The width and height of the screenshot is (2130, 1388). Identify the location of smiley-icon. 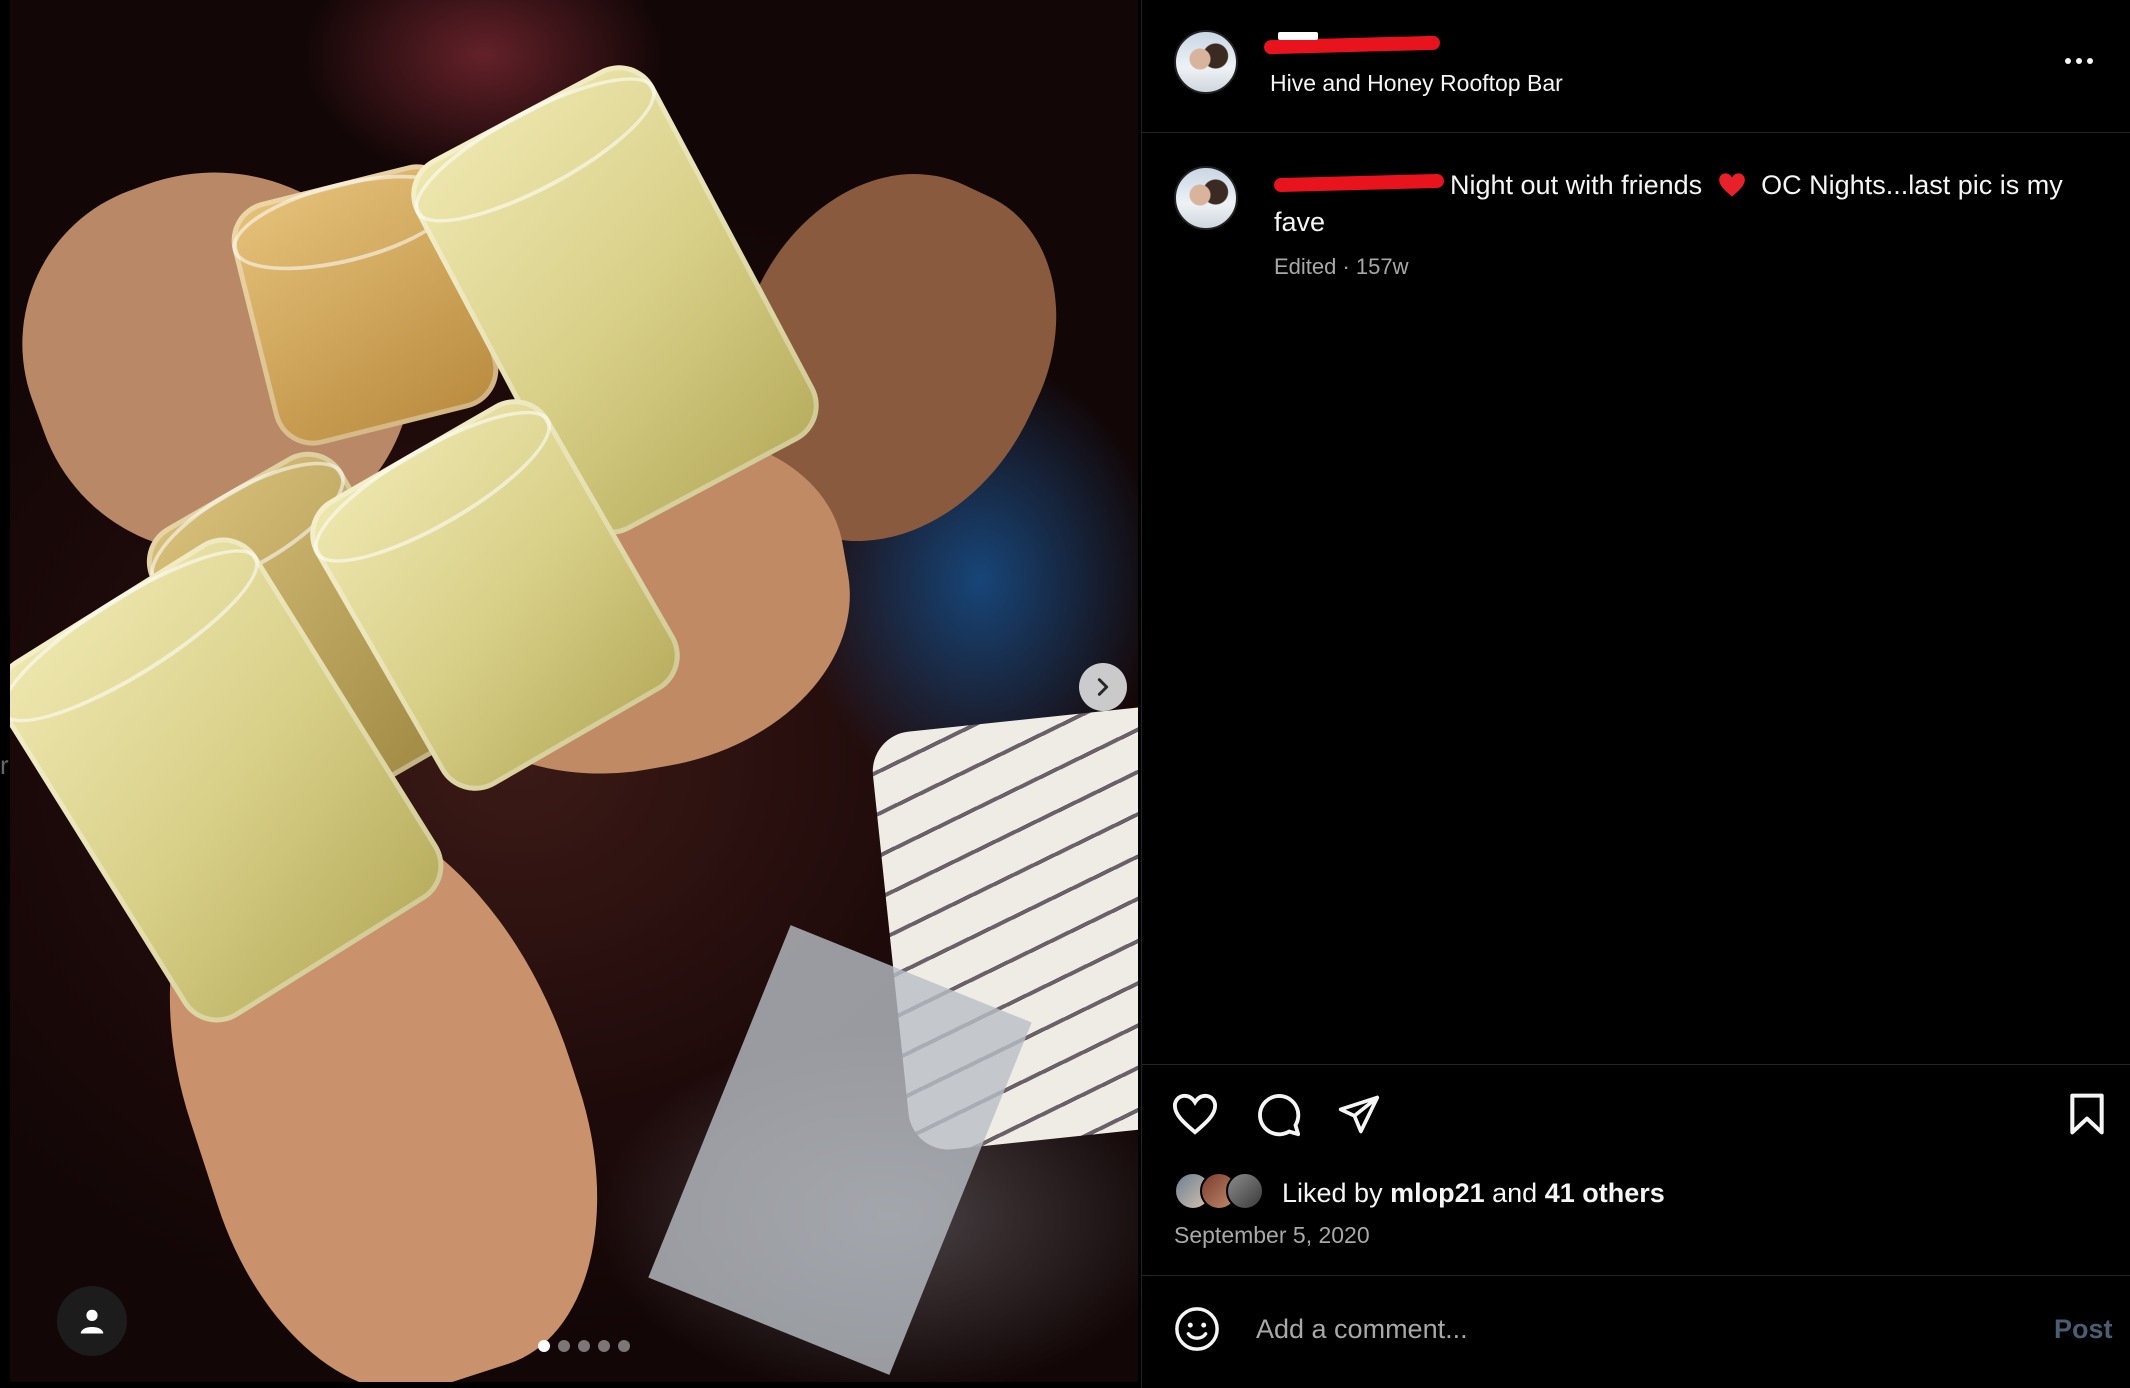
(1197, 1329).